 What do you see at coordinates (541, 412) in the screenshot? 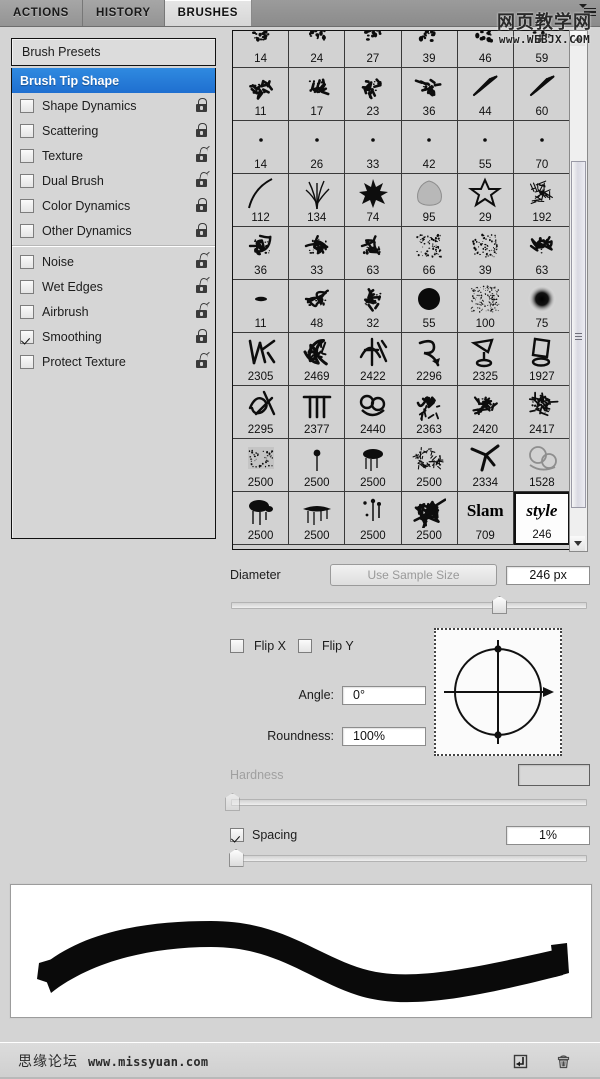
I see `brush-cell: 2417` at bounding box center [541, 412].